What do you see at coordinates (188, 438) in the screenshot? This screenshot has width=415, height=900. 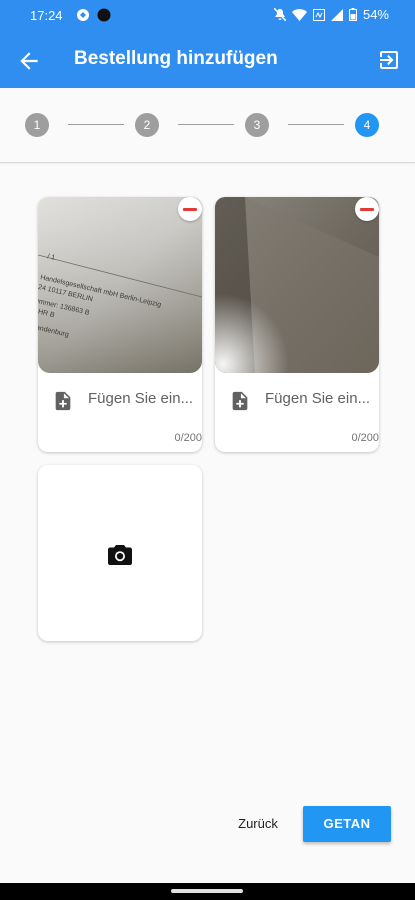 I see `char-counter-1: 0/200` at bounding box center [188, 438].